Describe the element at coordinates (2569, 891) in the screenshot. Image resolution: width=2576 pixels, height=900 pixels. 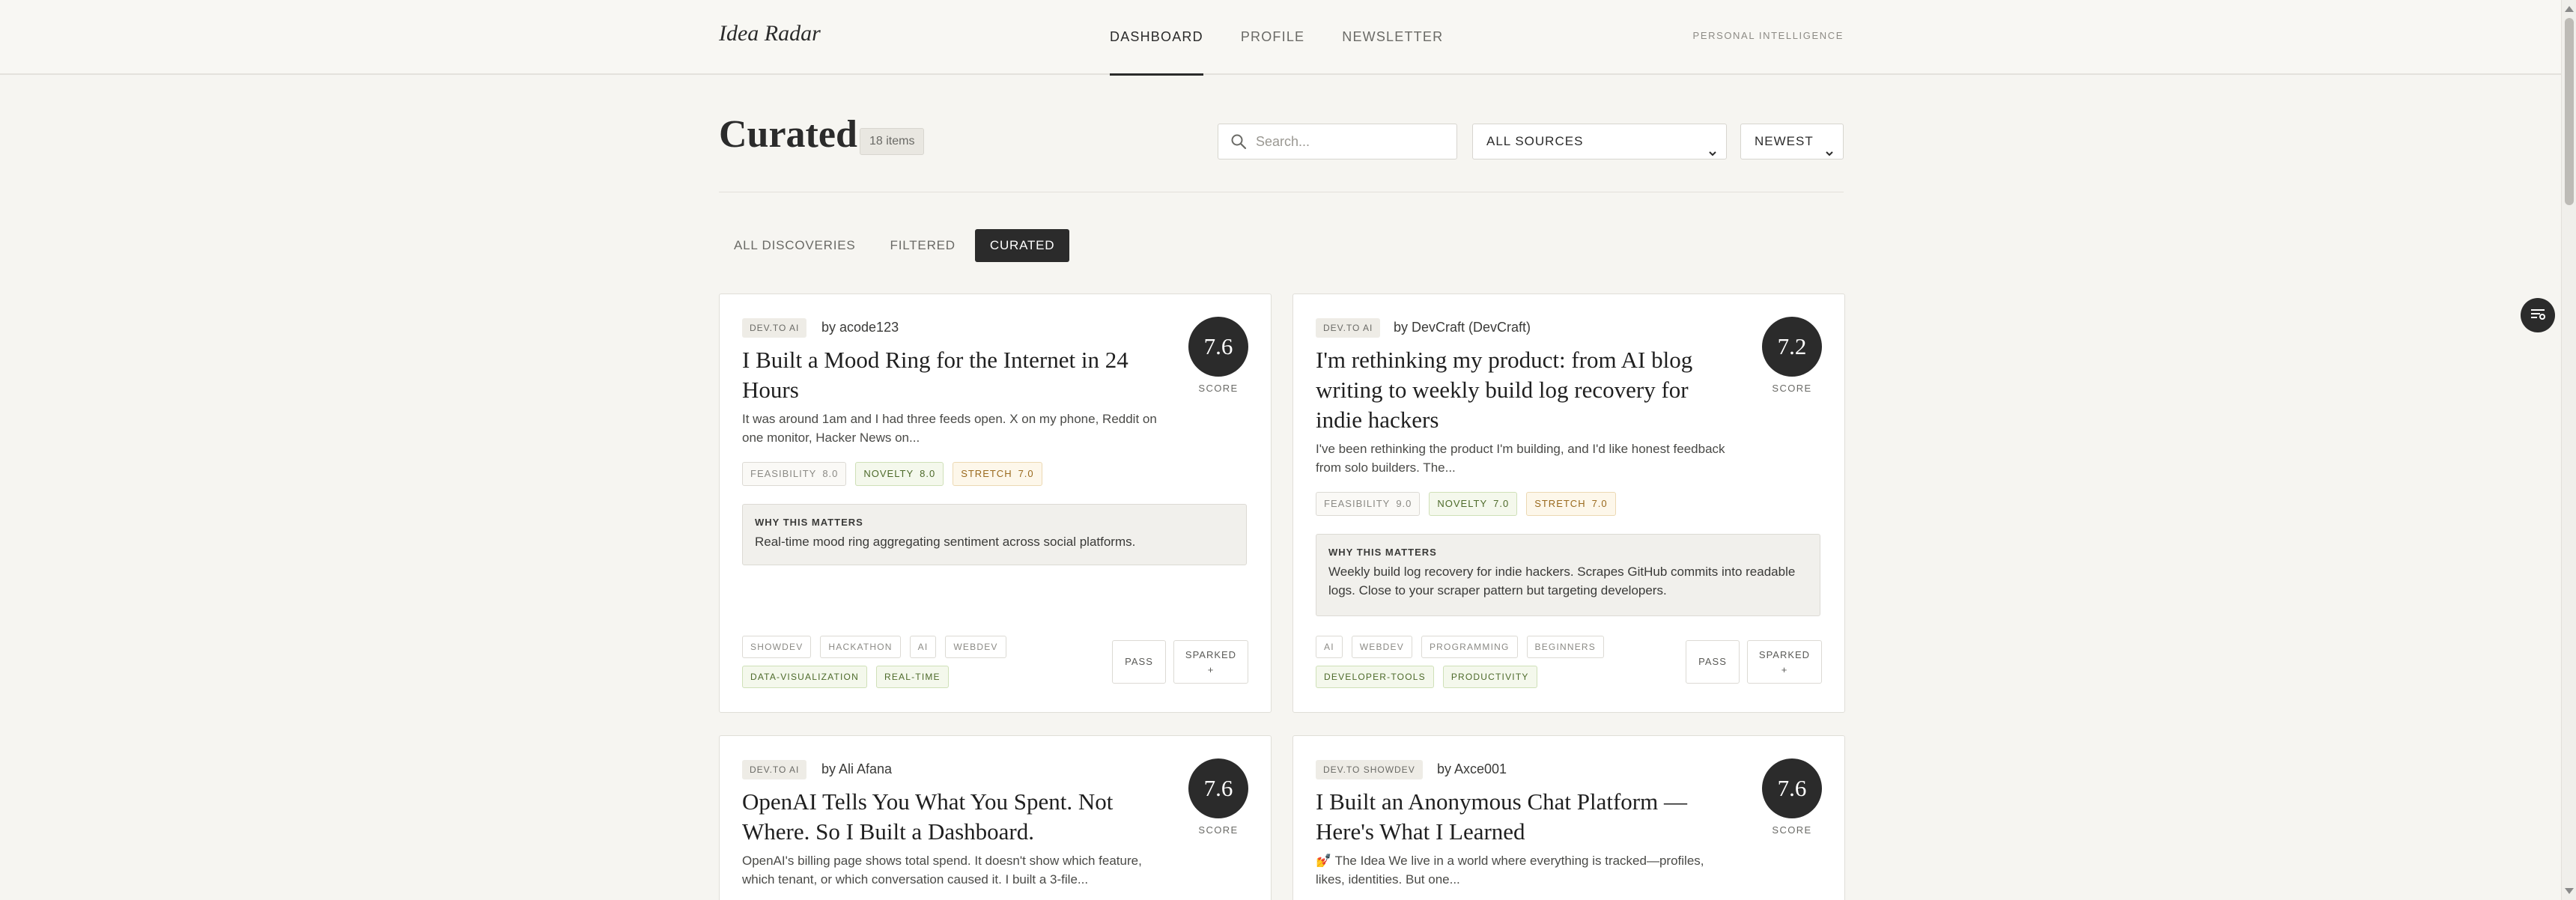
I see `scroll-down-arrow-icon` at that location.